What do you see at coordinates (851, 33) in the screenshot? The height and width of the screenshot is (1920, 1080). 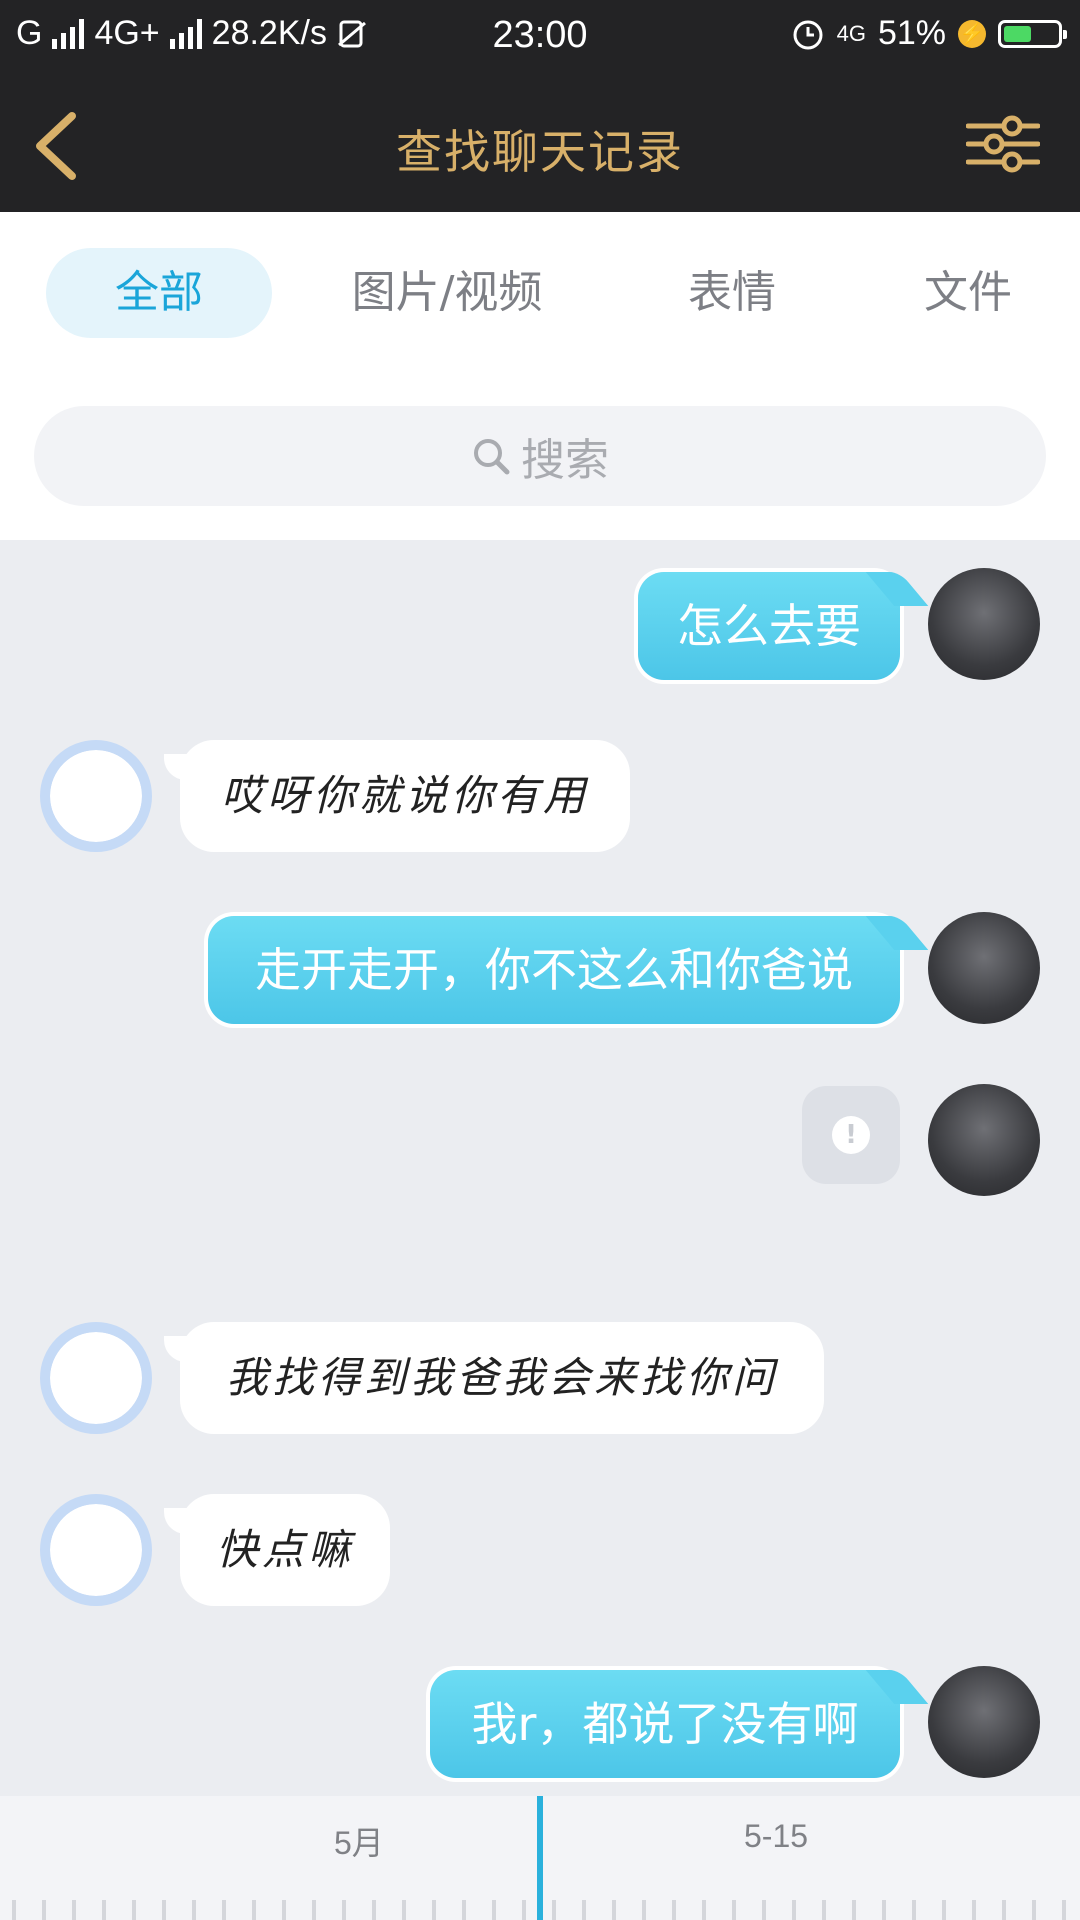 I see `network-type: 4G` at bounding box center [851, 33].